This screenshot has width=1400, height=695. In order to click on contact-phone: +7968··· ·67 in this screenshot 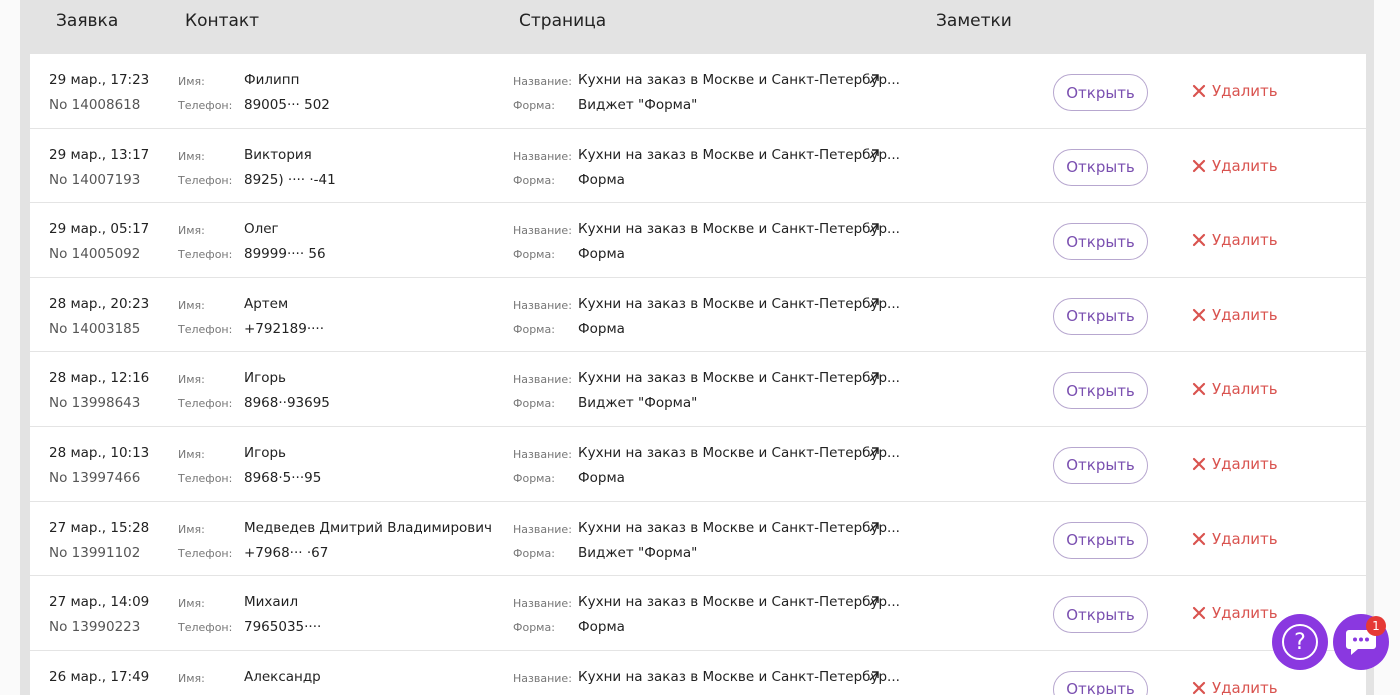, I will do `click(286, 552)`.